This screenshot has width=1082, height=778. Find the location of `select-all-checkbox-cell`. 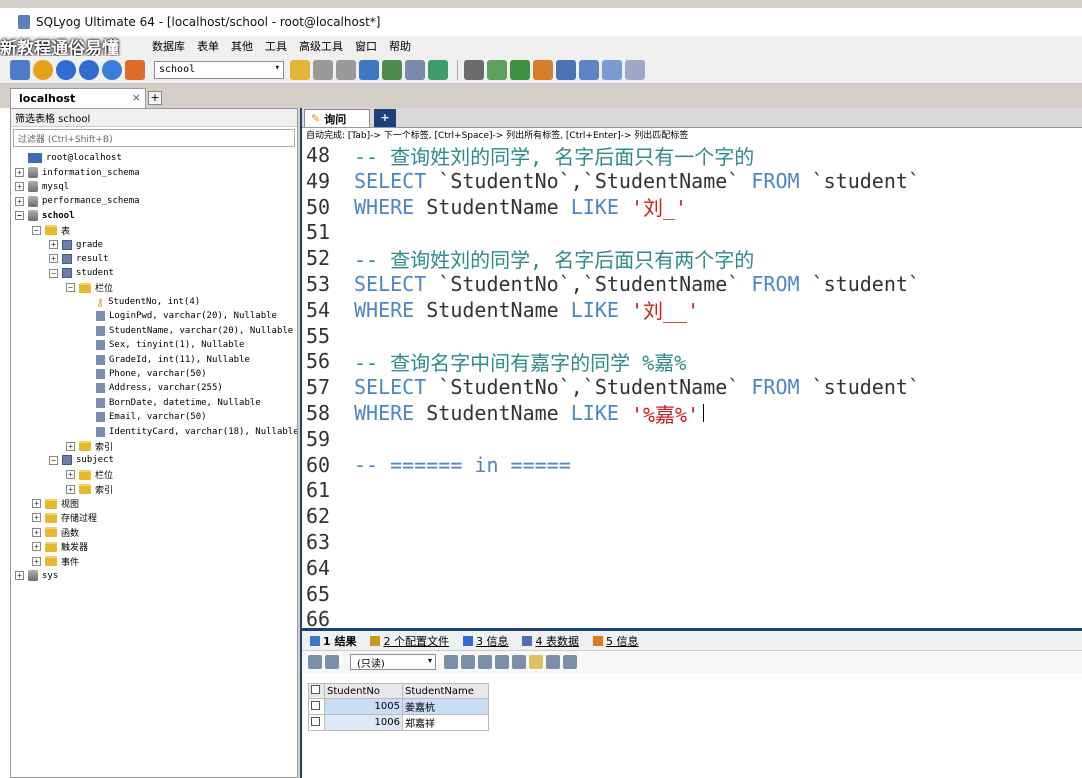

select-all-checkbox-cell is located at coordinates (316, 691).